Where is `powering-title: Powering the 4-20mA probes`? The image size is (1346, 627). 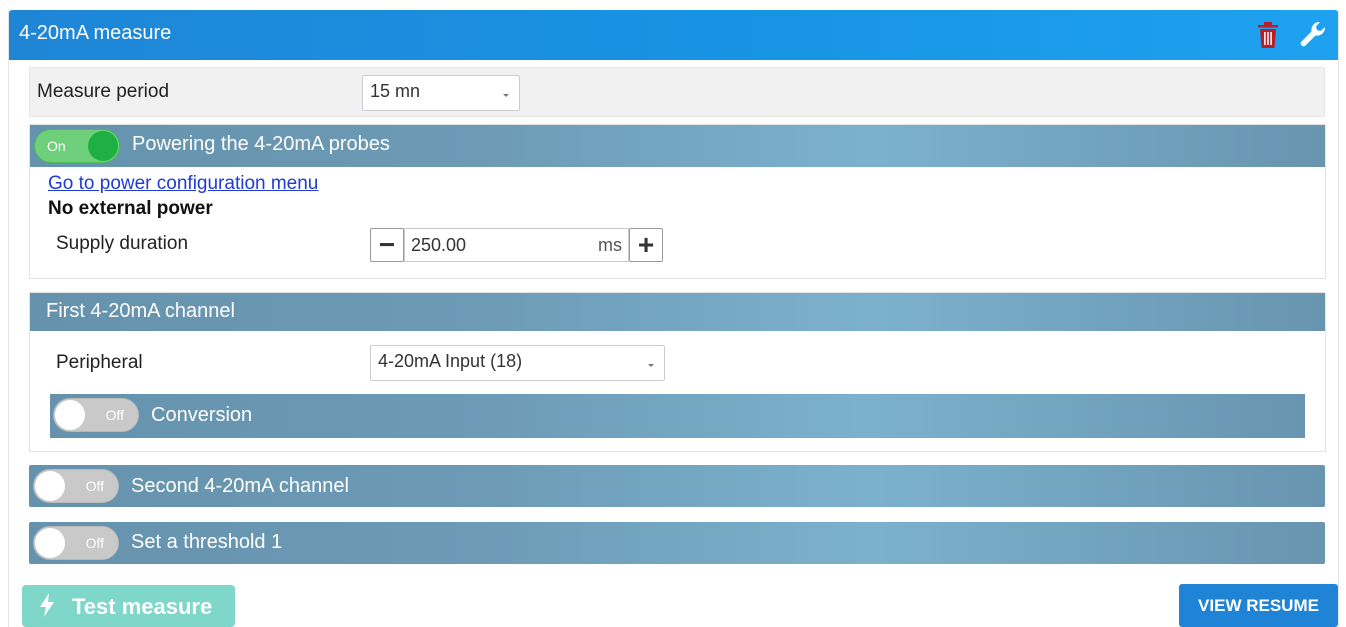
powering-title: Powering the 4-20mA probes is located at coordinates (261, 144).